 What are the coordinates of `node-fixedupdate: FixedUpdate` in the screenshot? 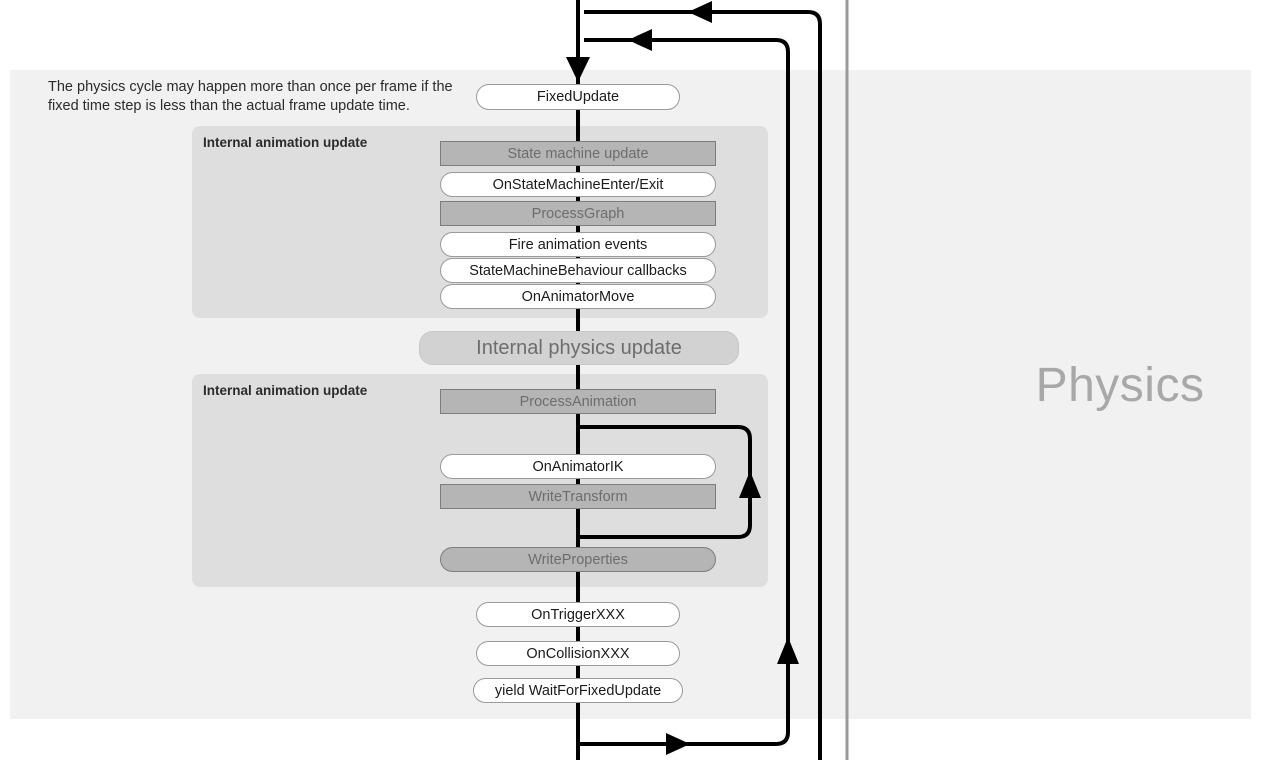 It's located at (578, 97).